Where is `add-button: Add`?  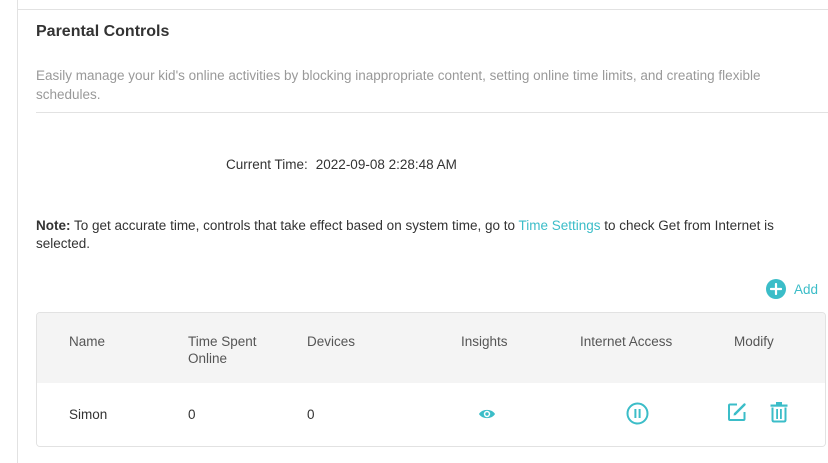 add-button: Add is located at coordinates (792, 289).